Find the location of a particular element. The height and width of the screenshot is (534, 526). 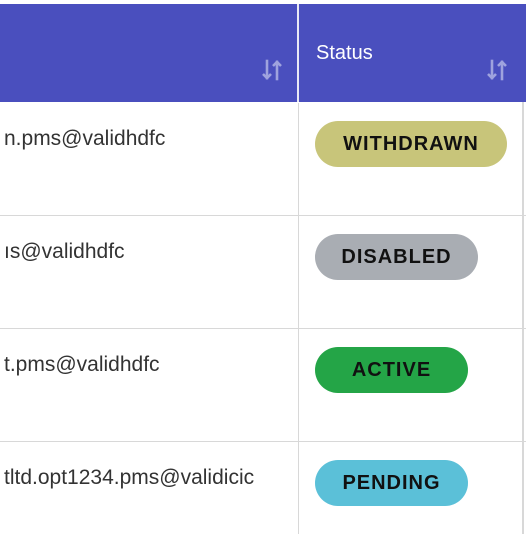

column-header-email is located at coordinates (148, 53).